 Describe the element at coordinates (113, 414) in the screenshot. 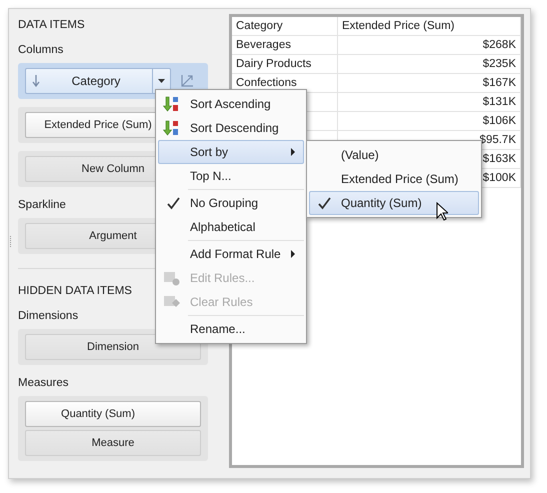

I see `data-item-button: Quantity (Sum)` at that location.